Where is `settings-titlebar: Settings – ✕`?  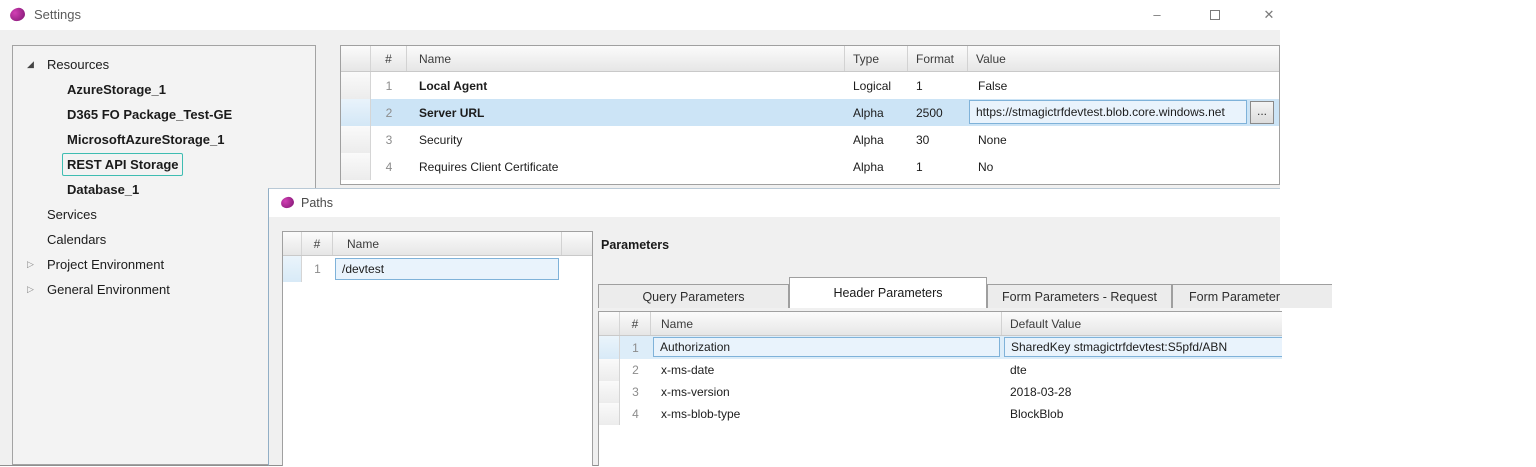 settings-titlebar: Settings – ✕ is located at coordinates (640, 15).